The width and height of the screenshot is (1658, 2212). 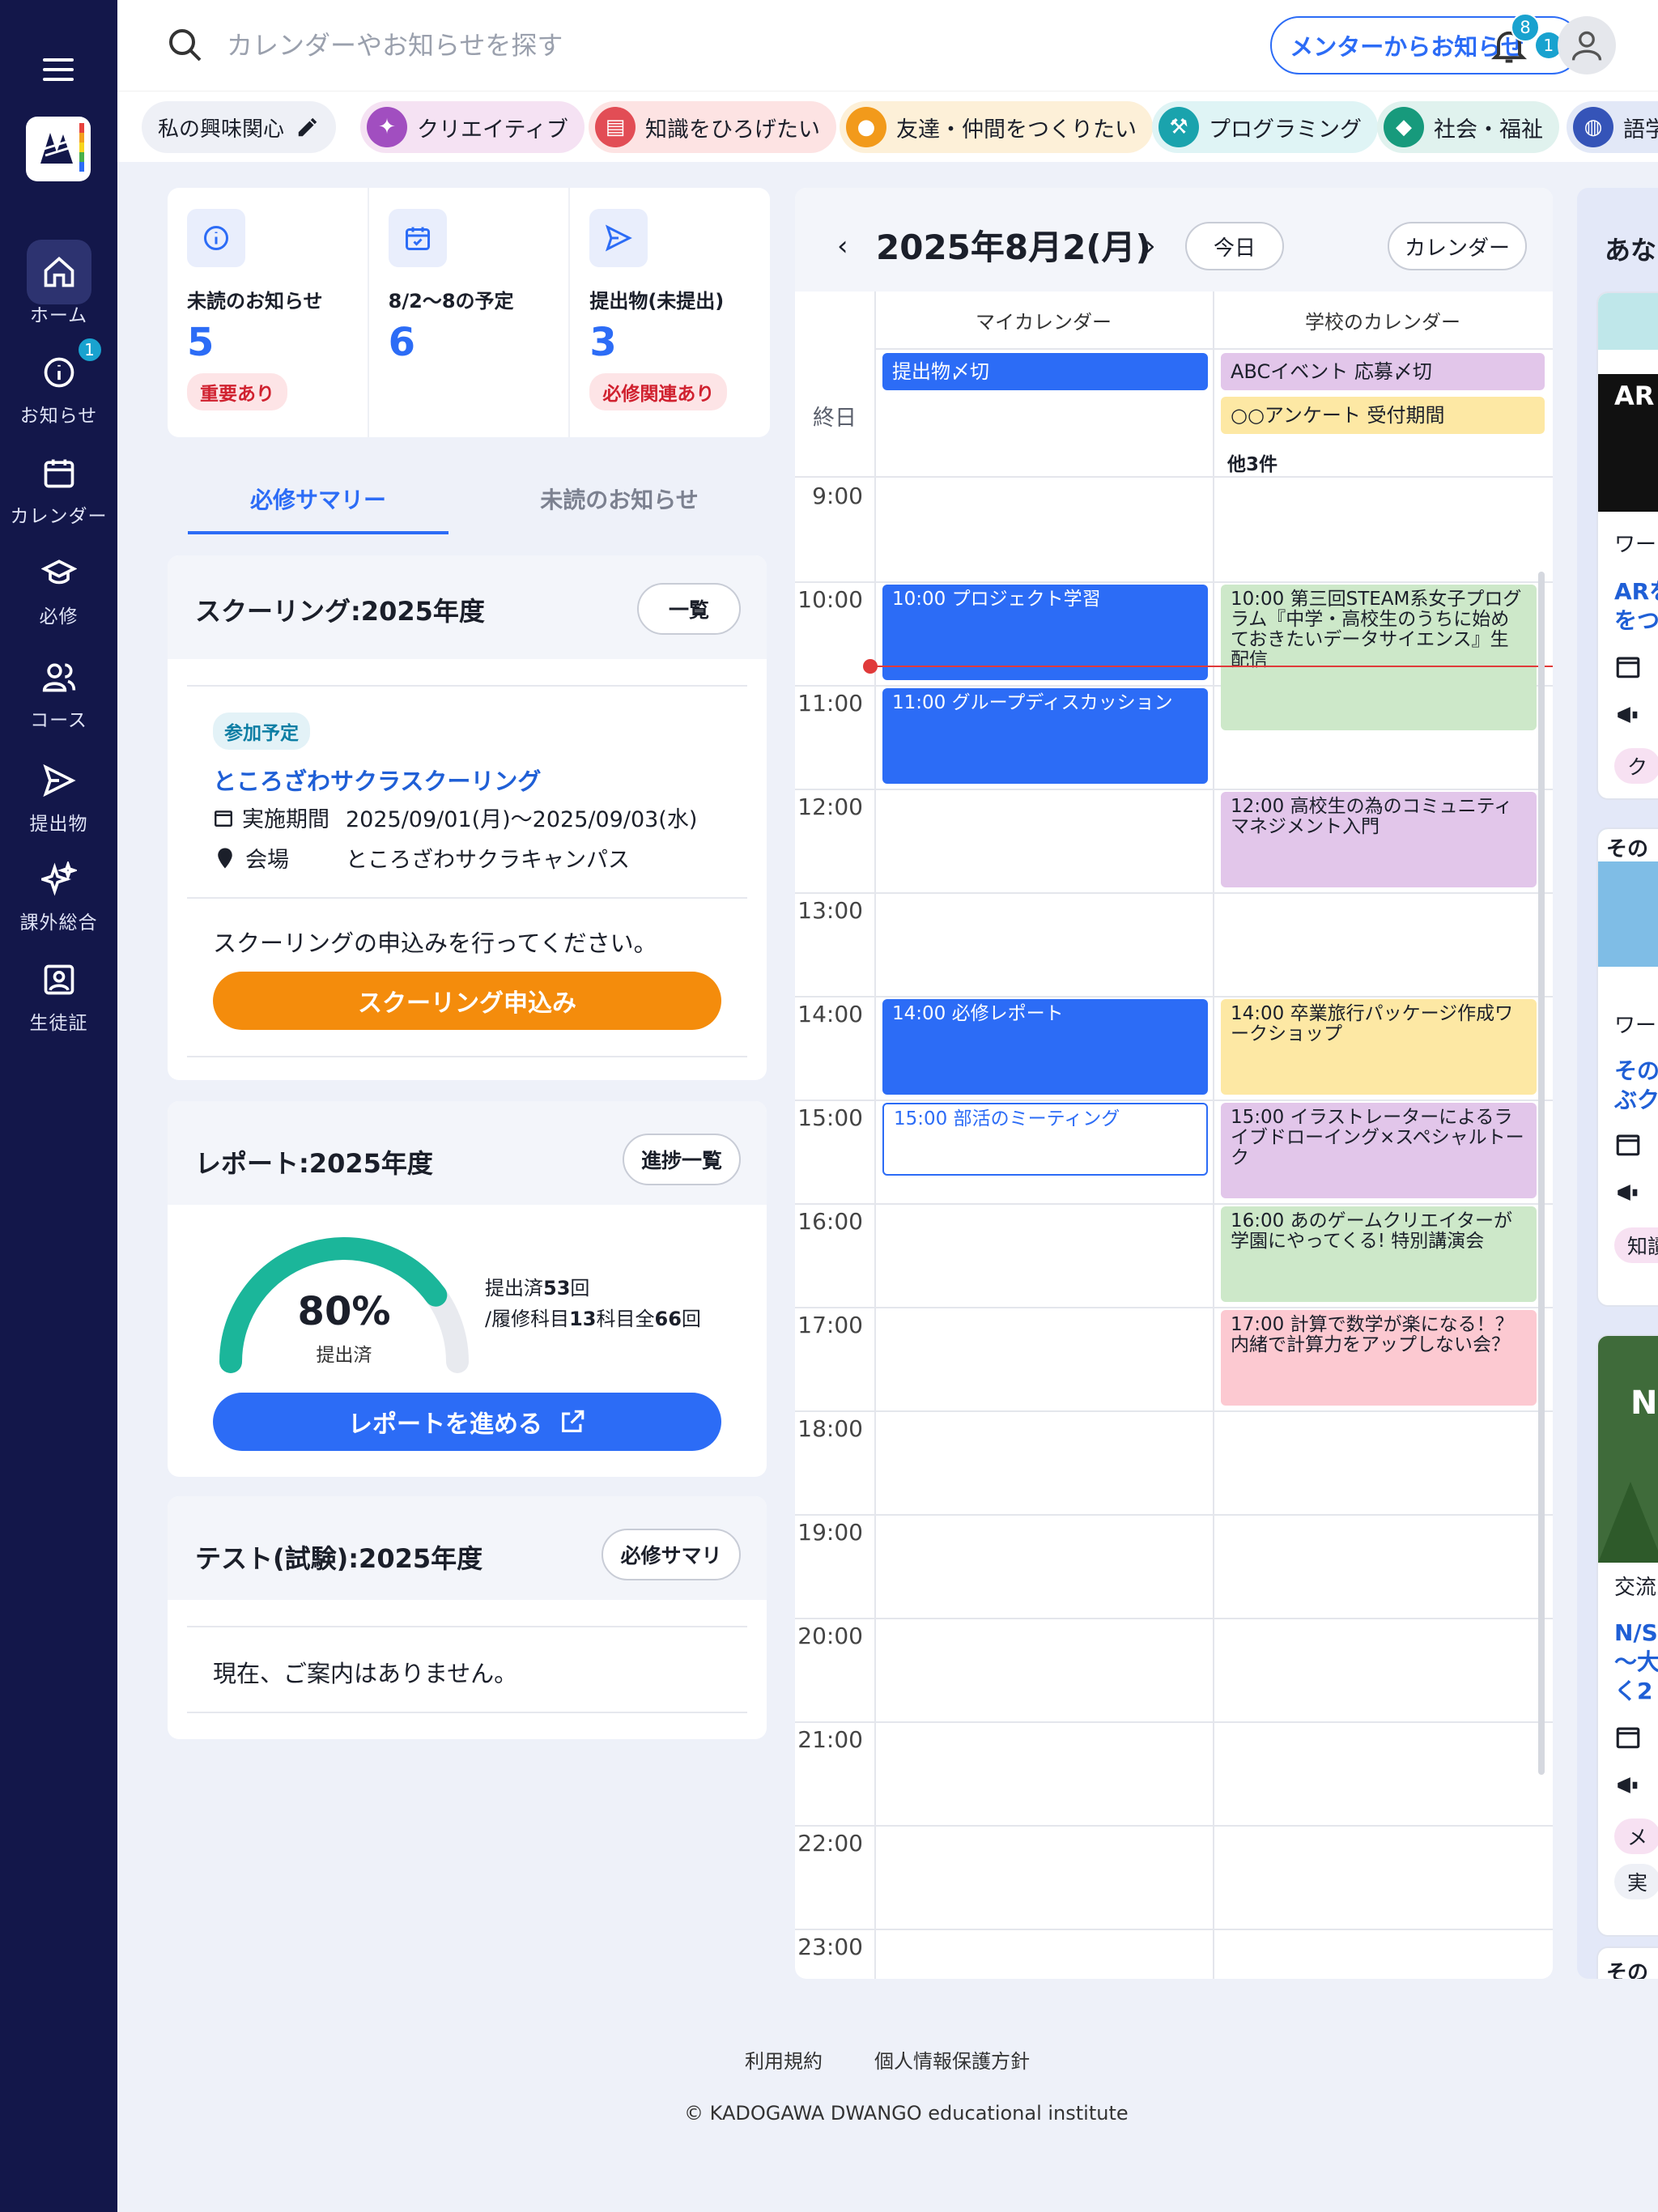 I want to click on hour-label: 21:00, so click(x=830, y=1740).